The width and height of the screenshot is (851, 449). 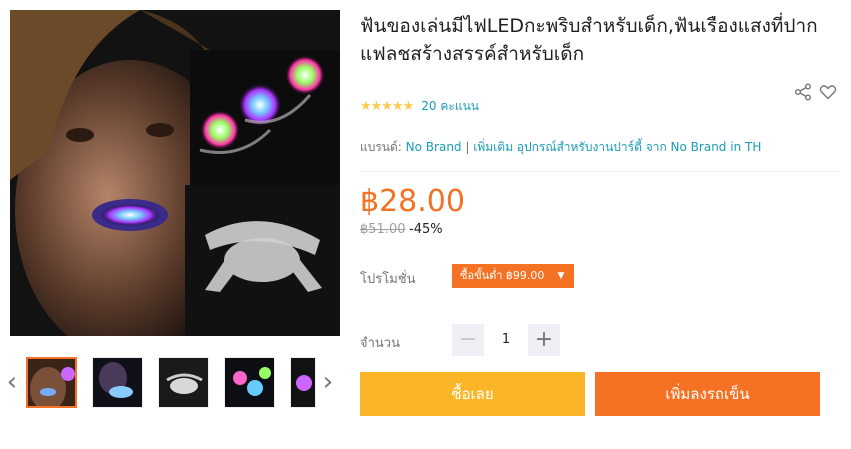 I want to click on thumbnail-strip: ‹ ›, so click(x=172, y=382).